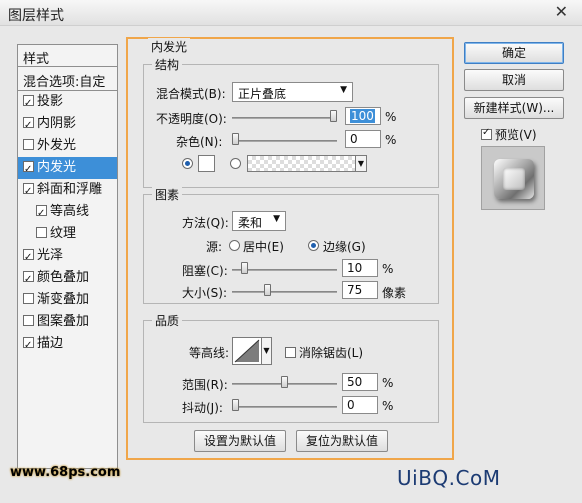 This screenshot has width=582, height=503. I want to click on ok-button: 确定, so click(514, 53).